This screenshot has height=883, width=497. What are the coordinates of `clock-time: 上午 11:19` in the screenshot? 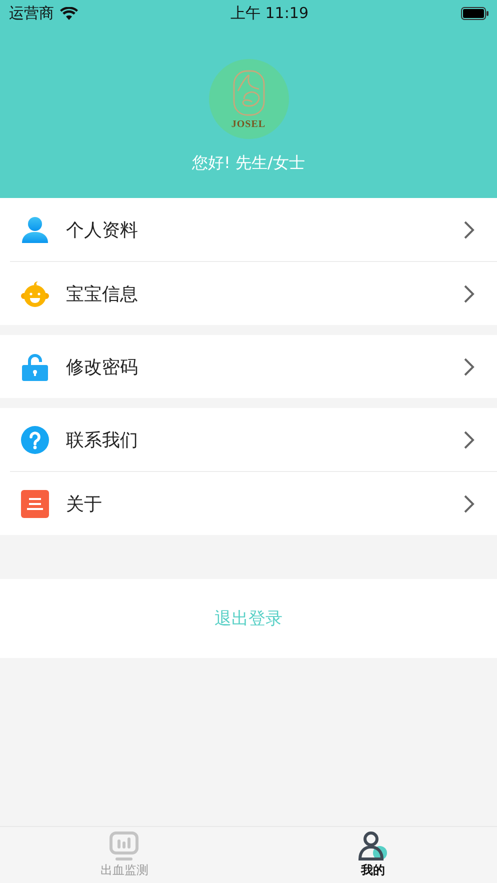 It's located at (269, 13).